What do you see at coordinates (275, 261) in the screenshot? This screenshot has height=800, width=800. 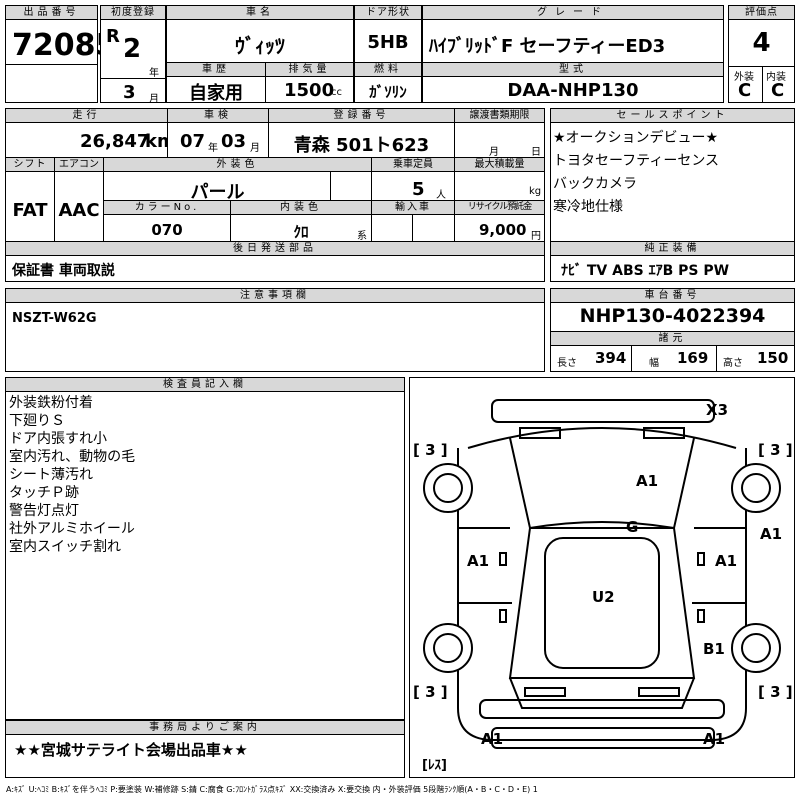 I see `later-parts-cell: 後日発送部品 保証書 車両取説` at bounding box center [275, 261].